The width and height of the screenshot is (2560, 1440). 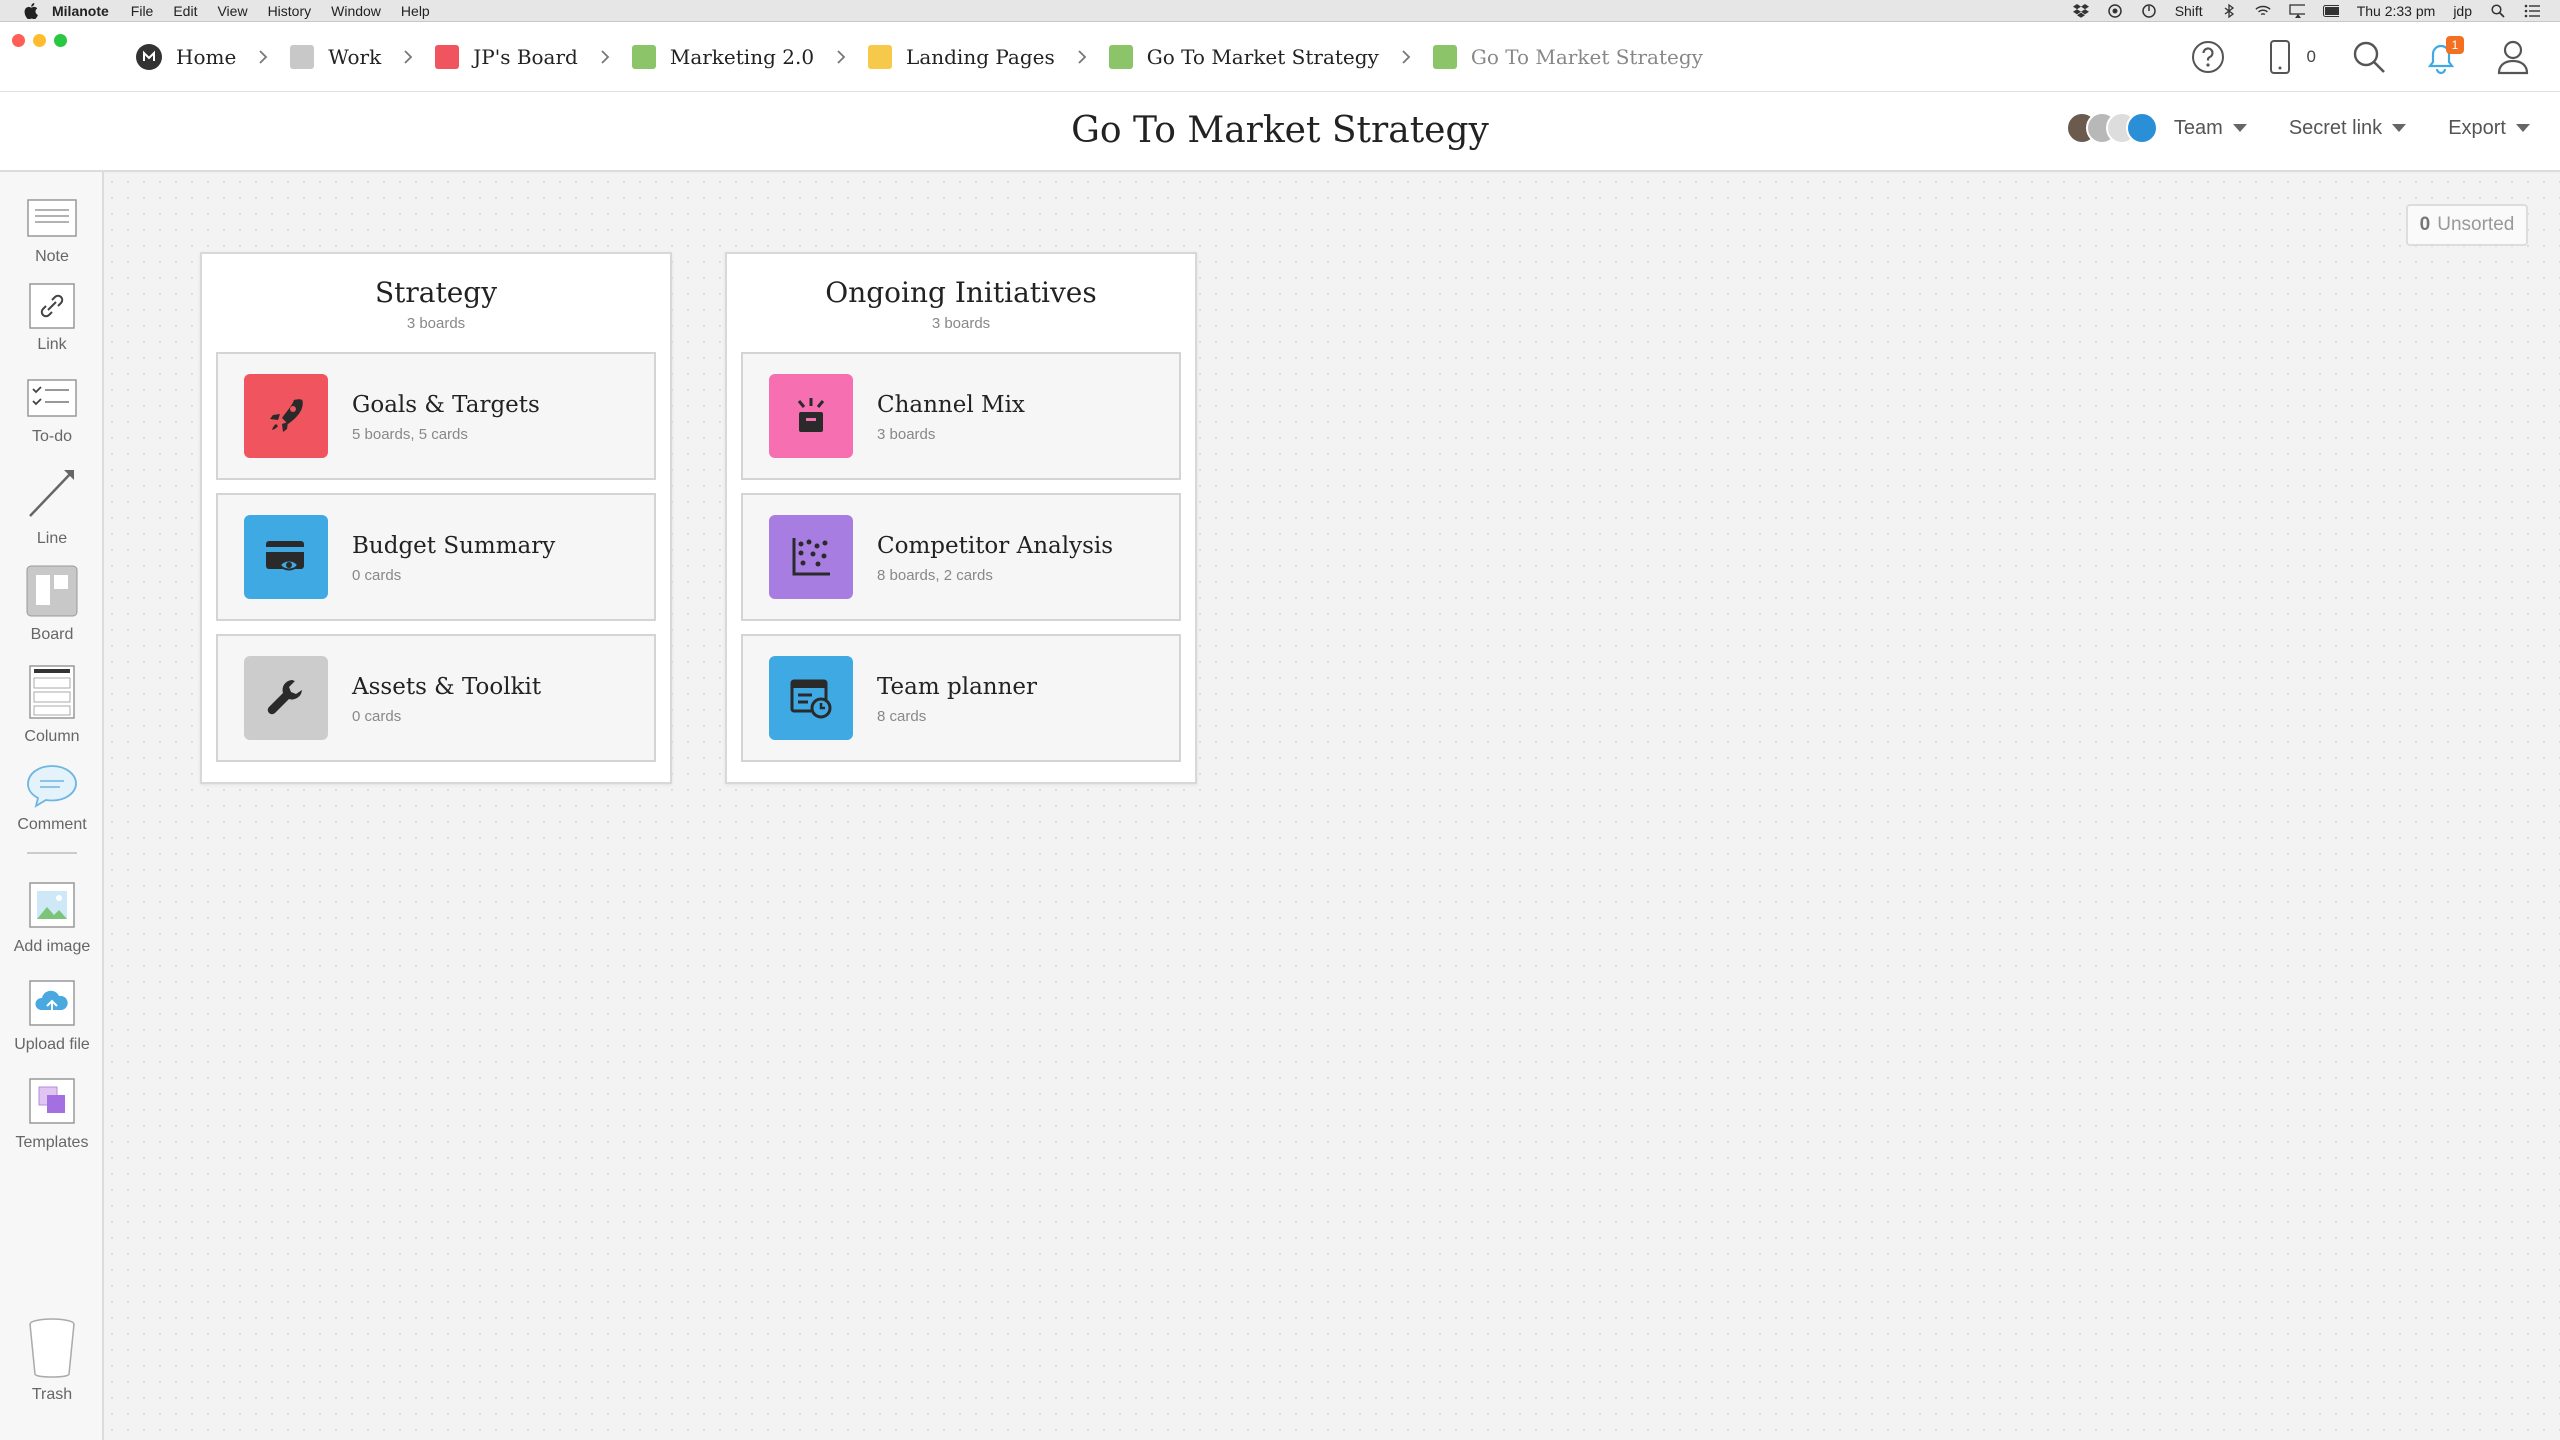 What do you see at coordinates (2335, 128) in the screenshot?
I see `secret-link-label: Secret link` at bounding box center [2335, 128].